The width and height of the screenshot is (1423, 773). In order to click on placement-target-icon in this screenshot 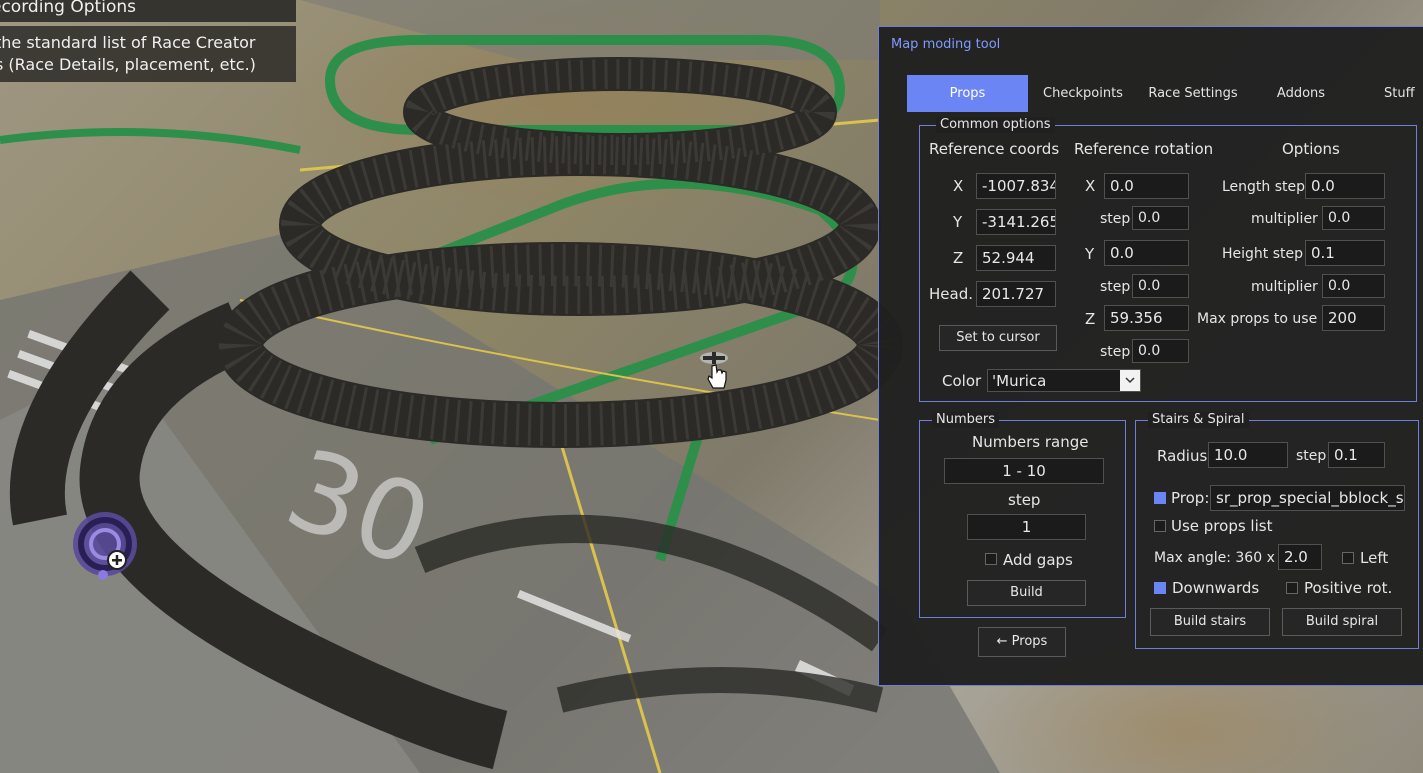, I will do `click(105, 546)`.